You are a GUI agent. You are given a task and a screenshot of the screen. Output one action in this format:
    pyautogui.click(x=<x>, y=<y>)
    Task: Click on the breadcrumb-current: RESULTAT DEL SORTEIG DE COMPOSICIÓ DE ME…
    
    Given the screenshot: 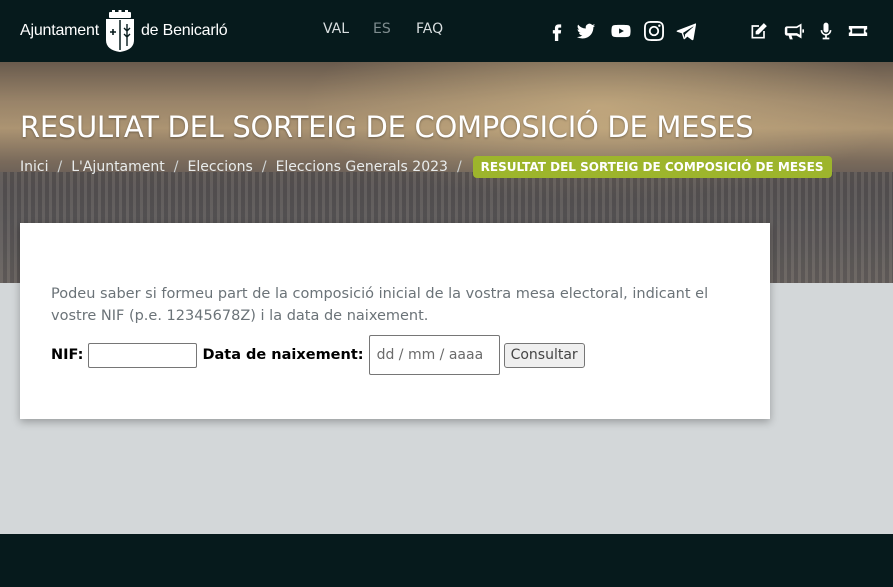 What is the action you would take?
    pyautogui.click(x=652, y=167)
    